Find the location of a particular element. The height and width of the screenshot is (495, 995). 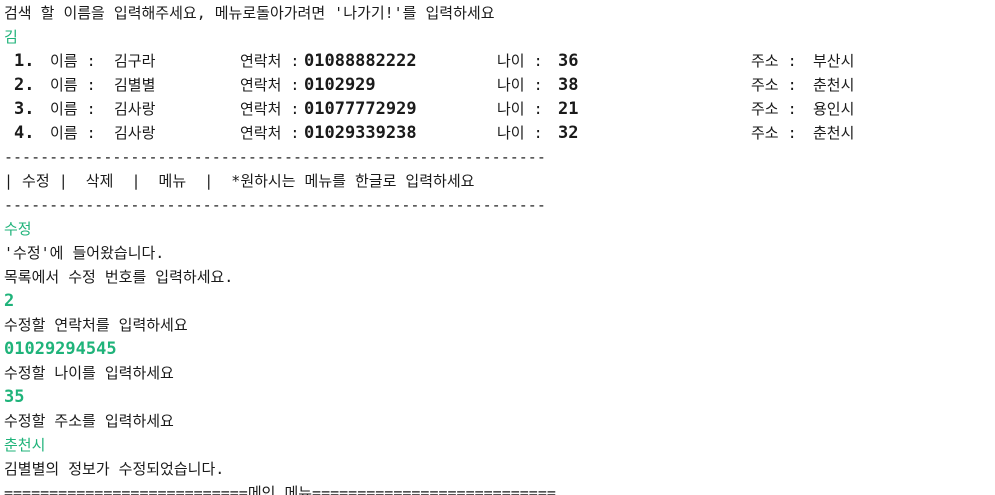

address-value: 부산시 is located at coordinates (834, 61).